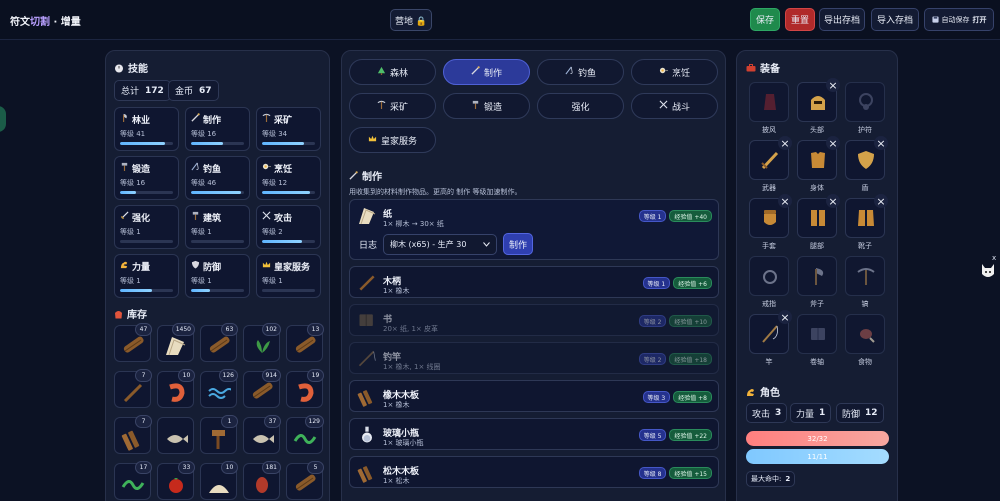 The image size is (1000, 501). I want to click on inventory-slot: 914, so click(262, 388).